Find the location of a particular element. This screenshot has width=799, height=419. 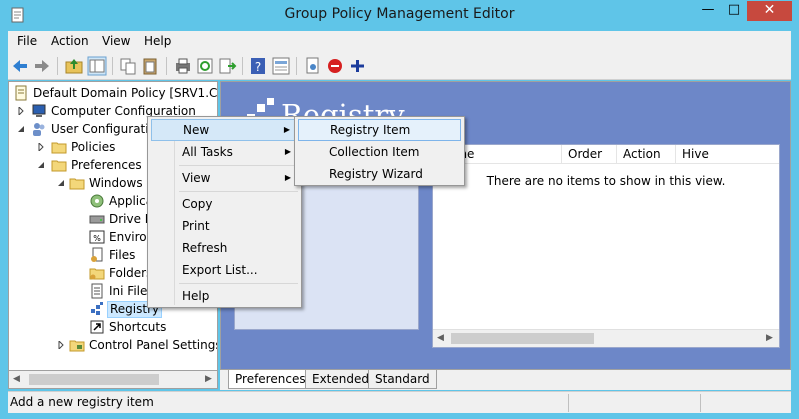

menu-file: File is located at coordinates (27, 41).